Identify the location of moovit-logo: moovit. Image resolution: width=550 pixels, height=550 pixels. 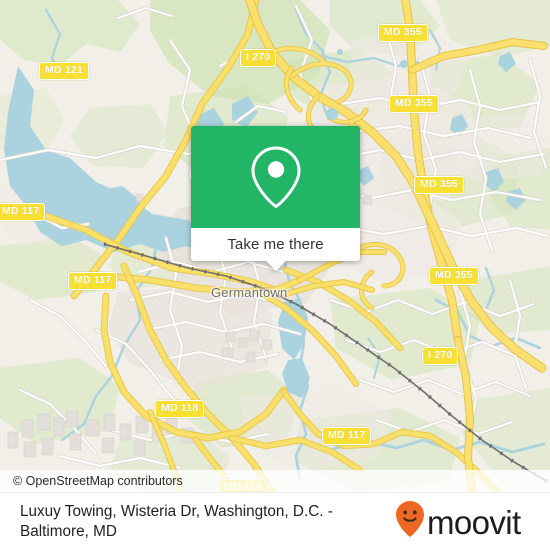
(465, 521).